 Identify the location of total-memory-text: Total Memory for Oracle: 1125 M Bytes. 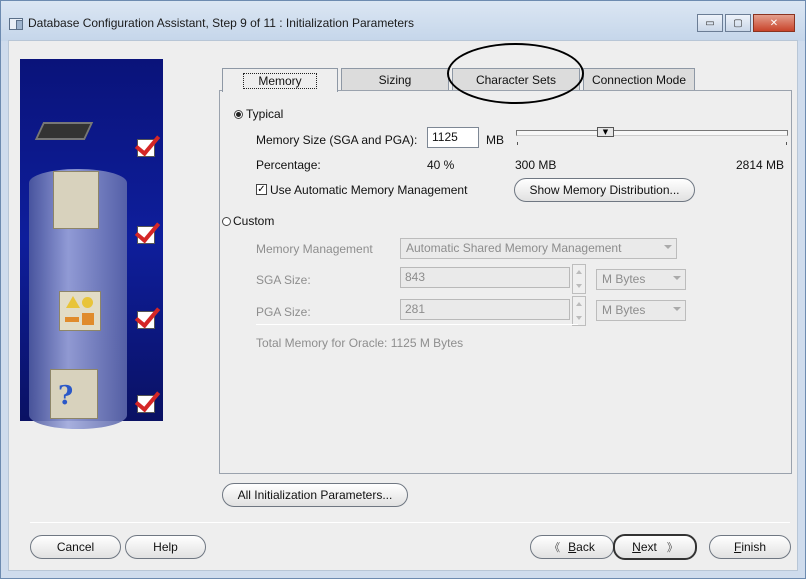
(360, 343).